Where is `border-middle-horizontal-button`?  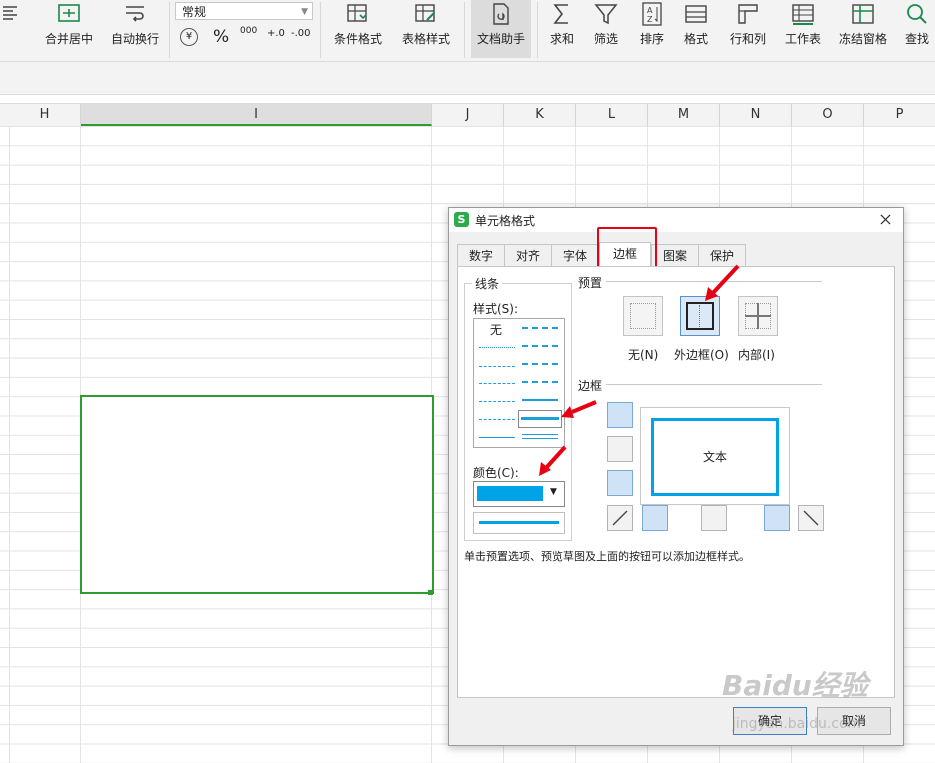
border-middle-horizontal-button is located at coordinates (620, 449).